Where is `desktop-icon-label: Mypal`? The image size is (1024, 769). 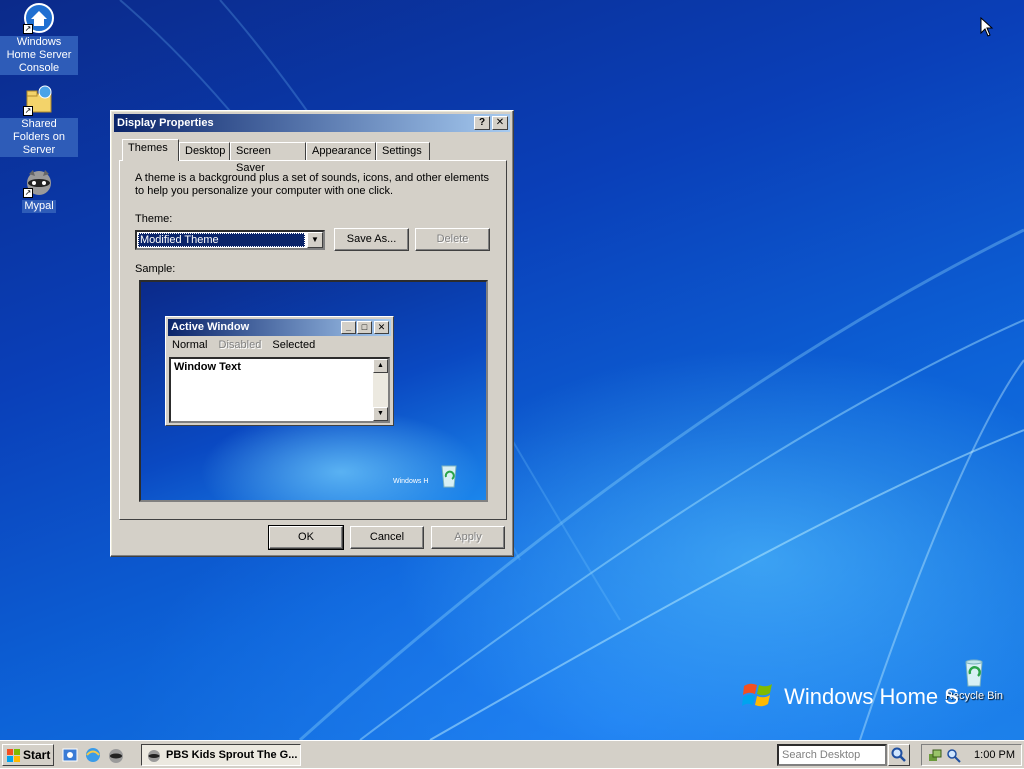
desktop-icon-label: Mypal is located at coordinates (39, 206).